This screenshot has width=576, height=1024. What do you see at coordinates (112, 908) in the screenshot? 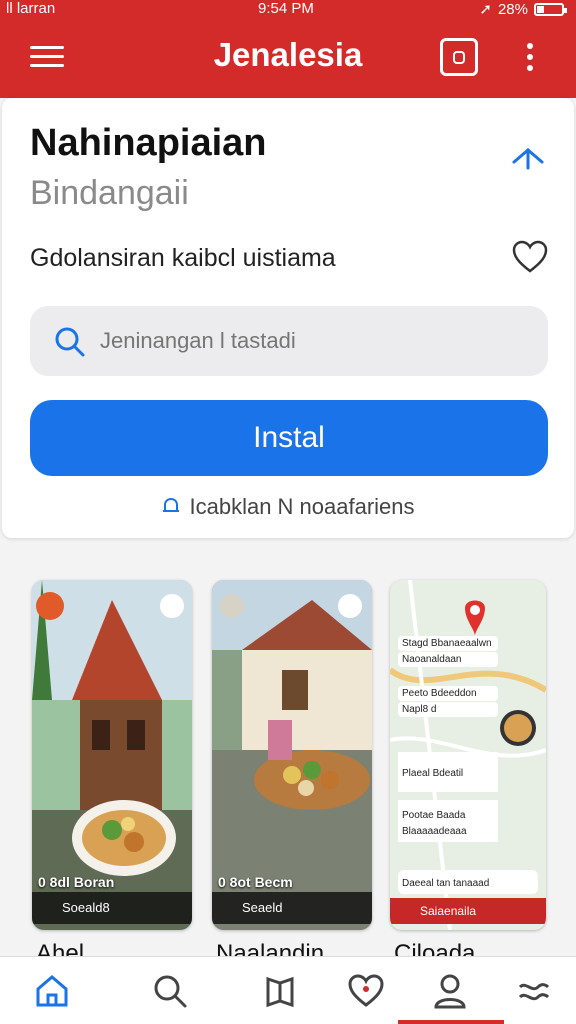
I see `screenshot-label: Soeald8` at bounding box center [112, 908].